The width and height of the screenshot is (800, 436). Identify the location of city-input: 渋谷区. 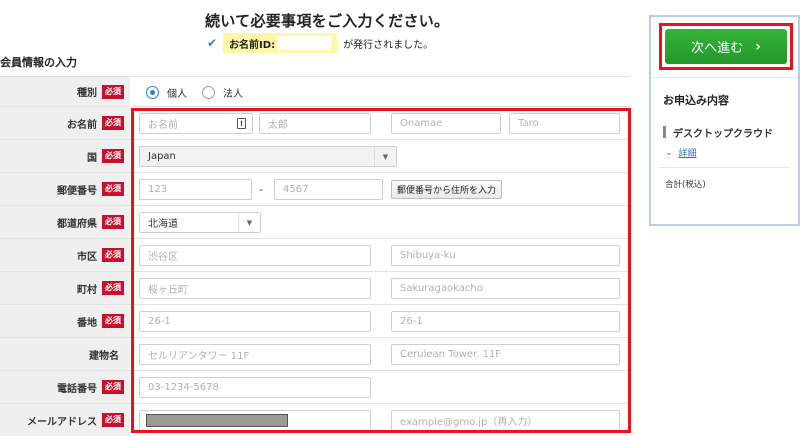
(255, 255).